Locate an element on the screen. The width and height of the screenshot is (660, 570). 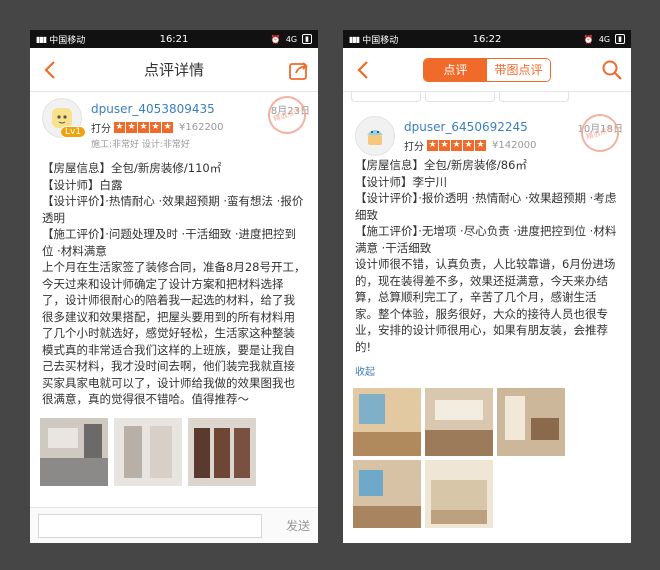
reply-input is located at coordinates (150, 525).